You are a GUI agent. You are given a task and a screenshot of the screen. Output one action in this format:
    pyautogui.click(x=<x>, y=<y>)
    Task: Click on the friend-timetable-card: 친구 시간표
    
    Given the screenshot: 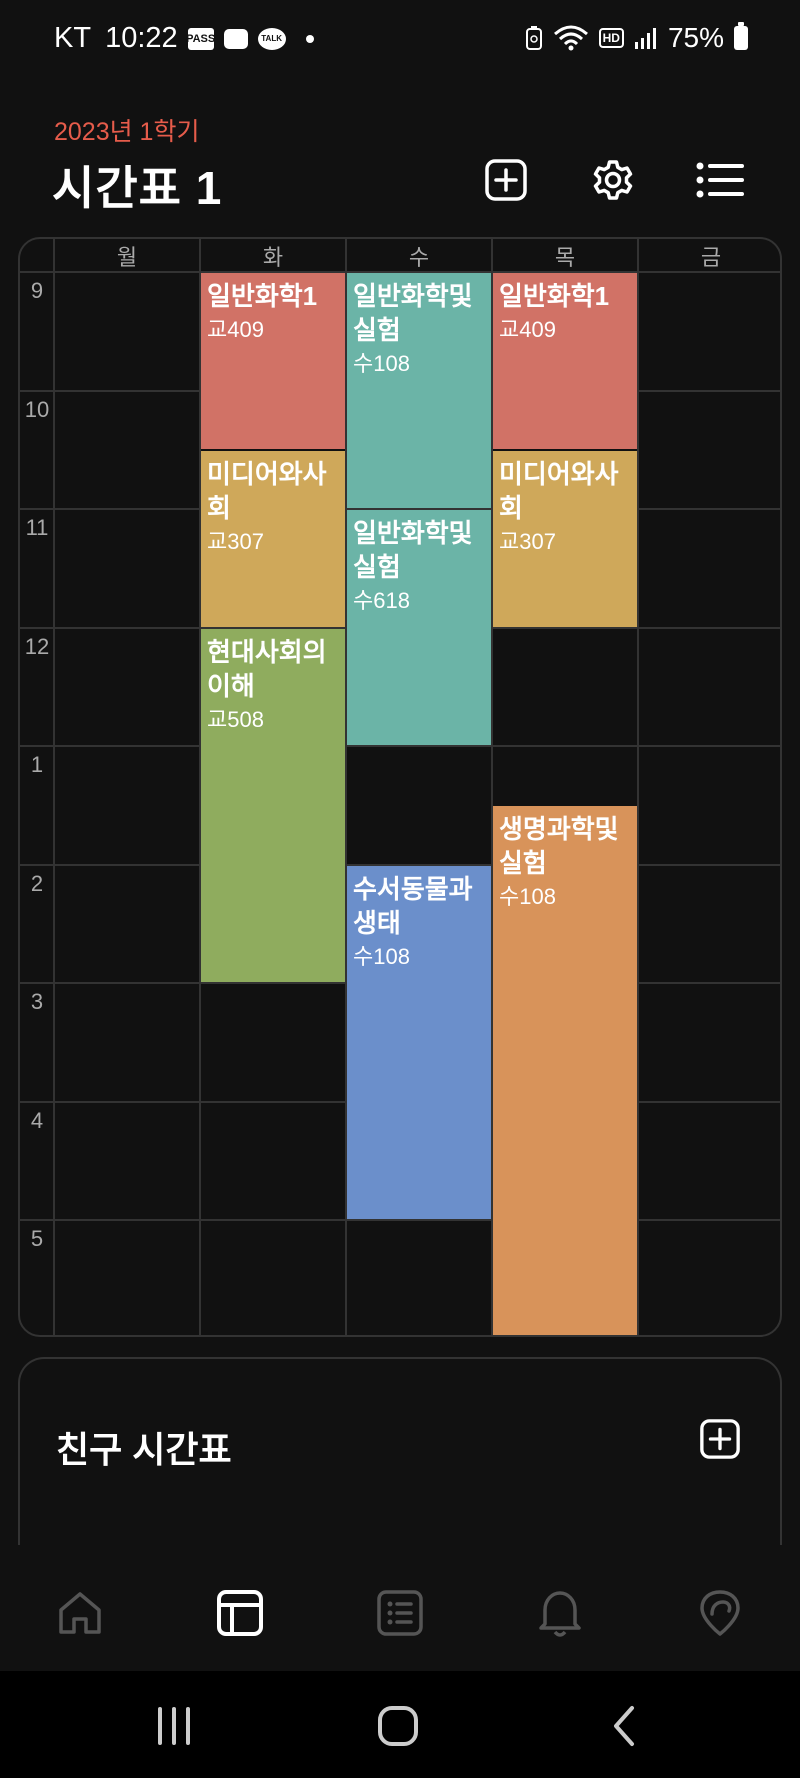 What is the action you would take?
    pyautogui.click(x=400, y=1457)
    